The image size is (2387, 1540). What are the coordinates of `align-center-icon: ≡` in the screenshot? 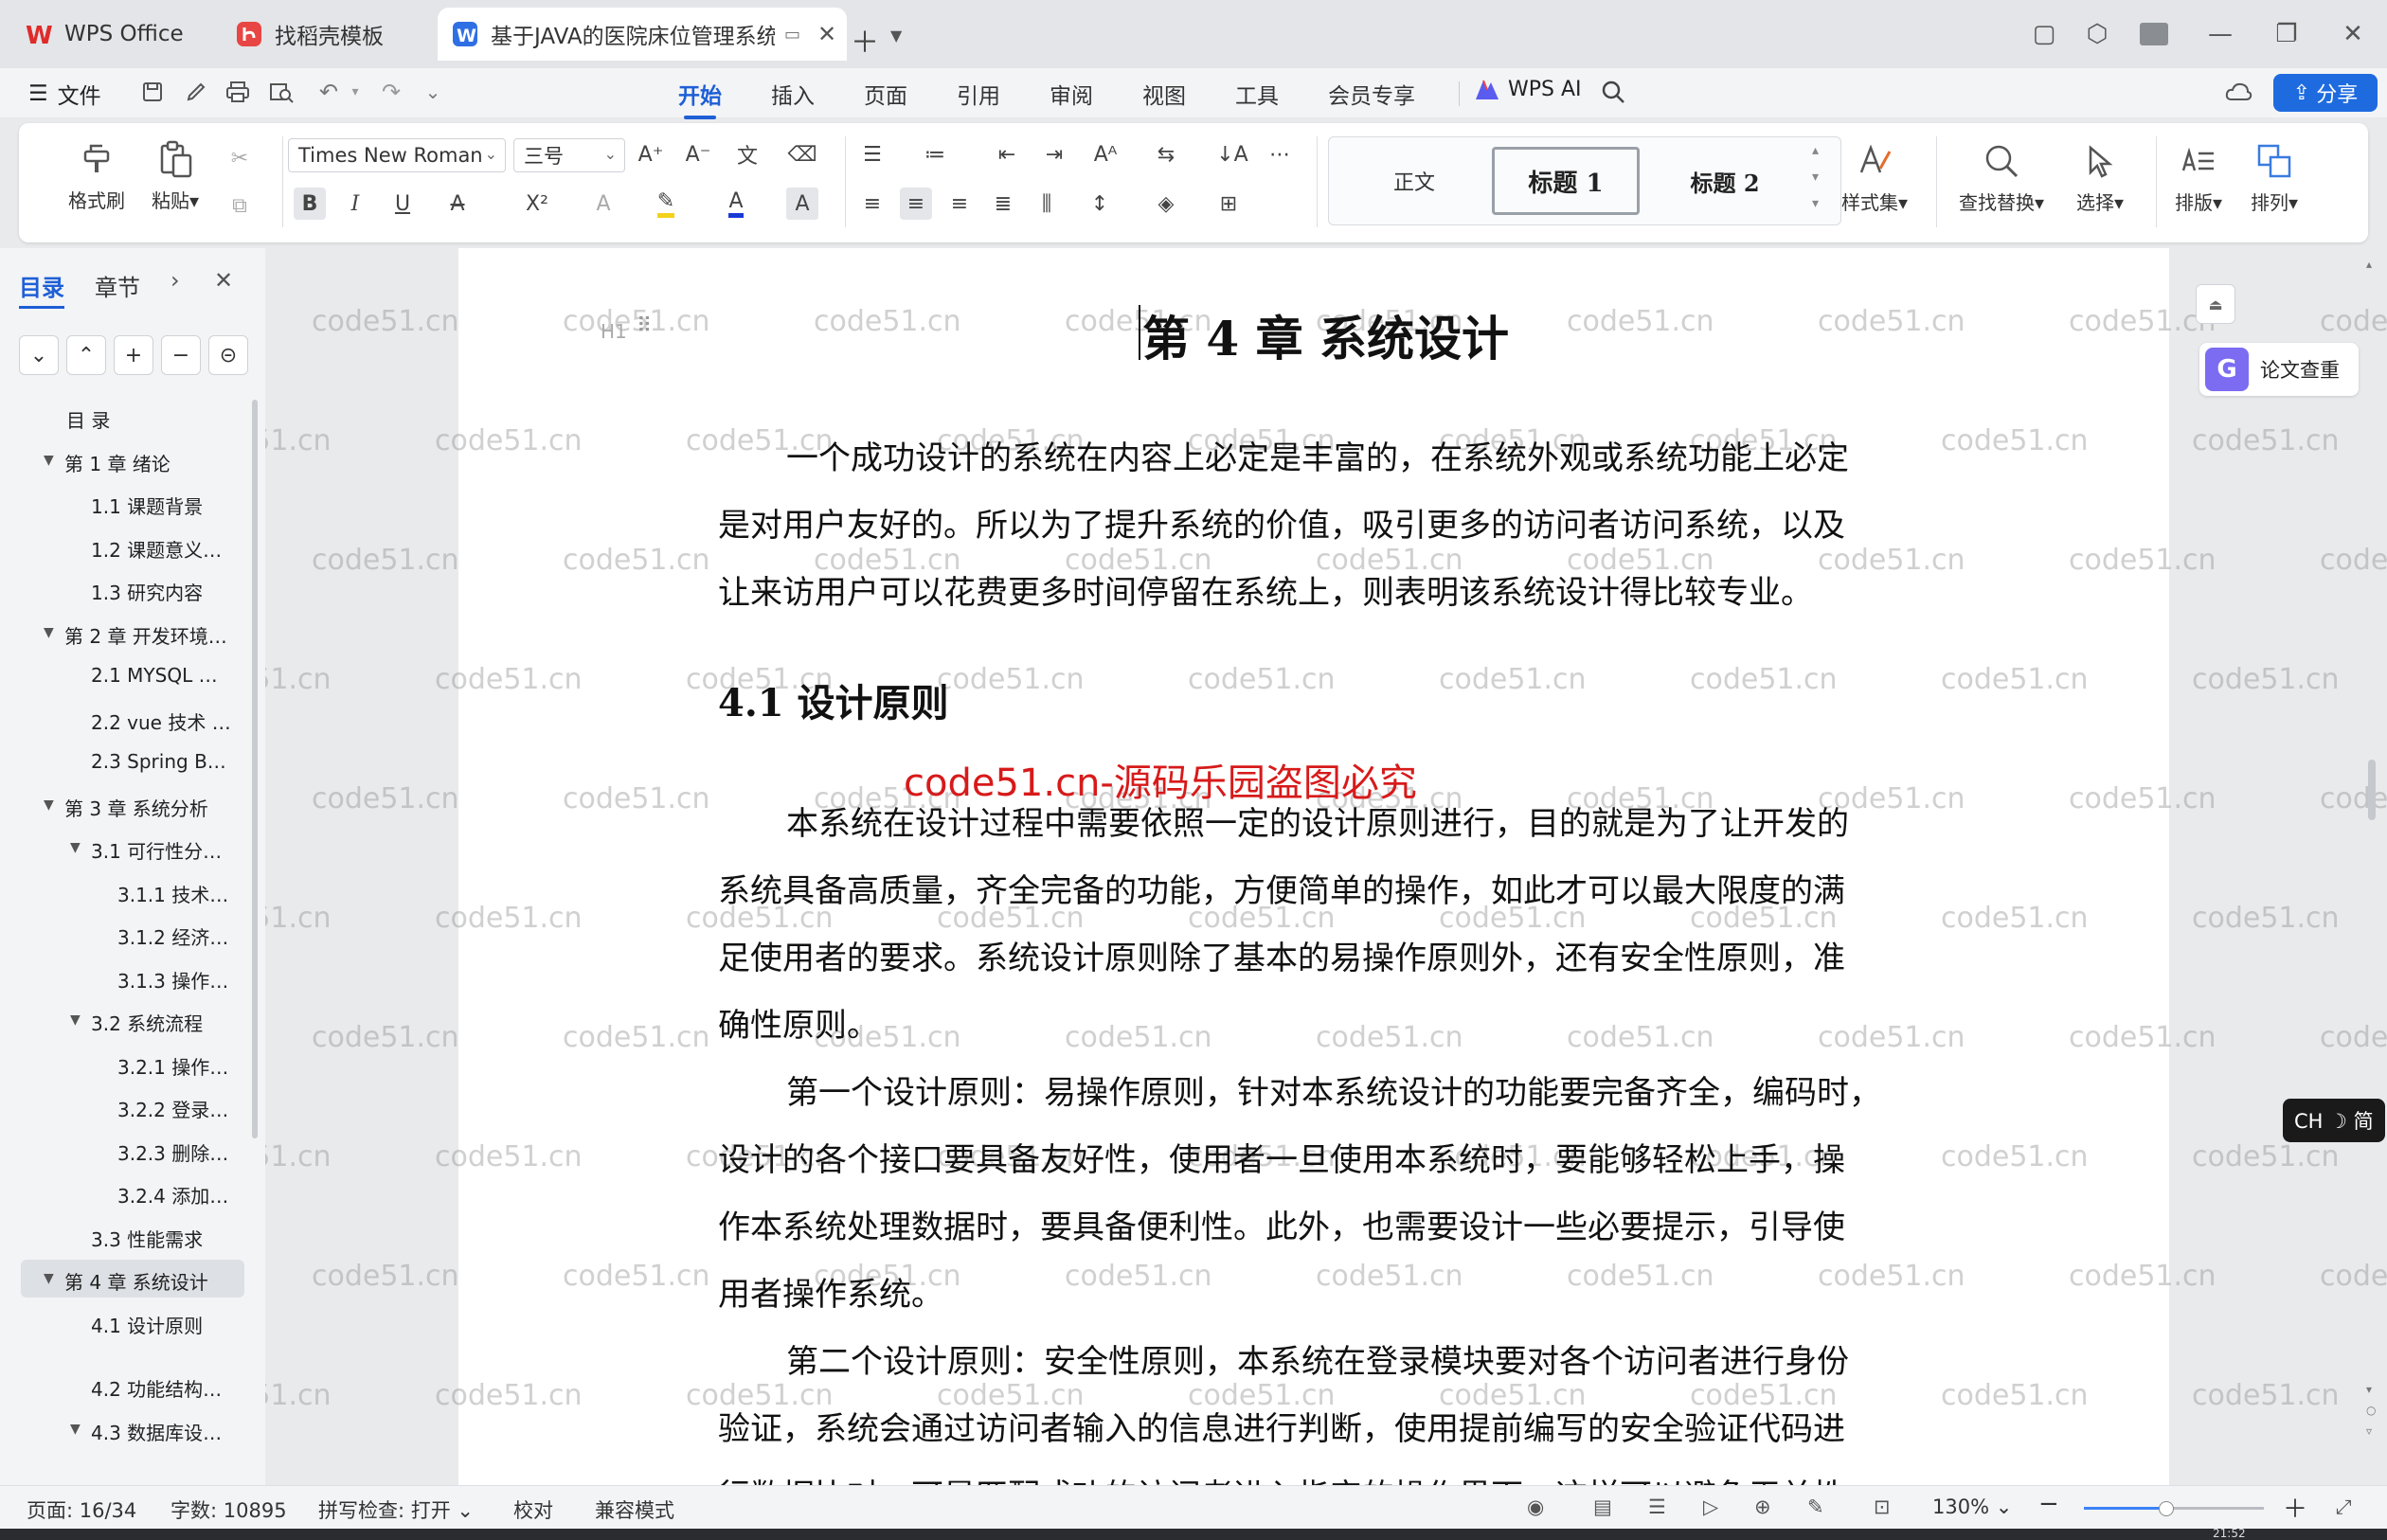 It's located at (916, 204).